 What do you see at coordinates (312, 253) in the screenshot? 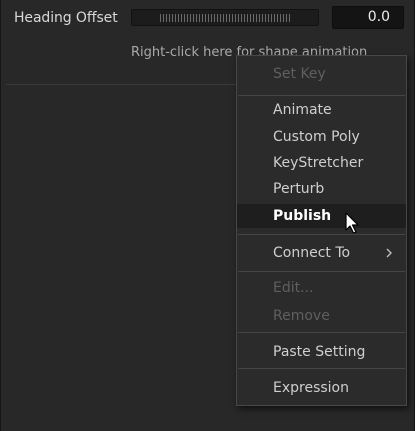
I see `menu-item-label: Connect To` at bounding box center [312, 253].